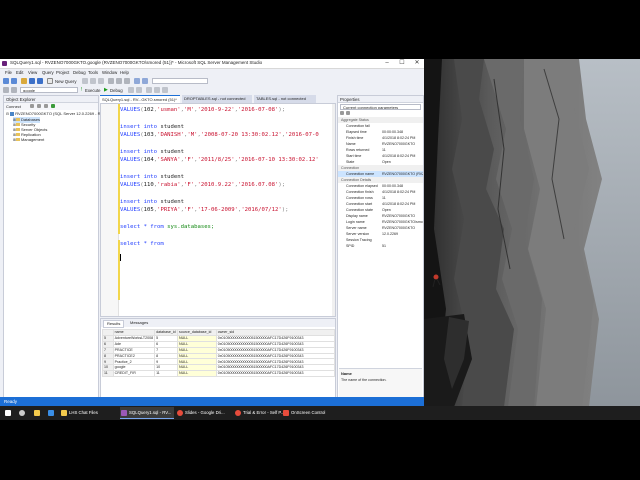 The height and width of the screenshot is (480, 640). What do you see at coordinates (14, 90) in the screenshot?
I see `change-connection-icon` at bounding box center [14, 90].